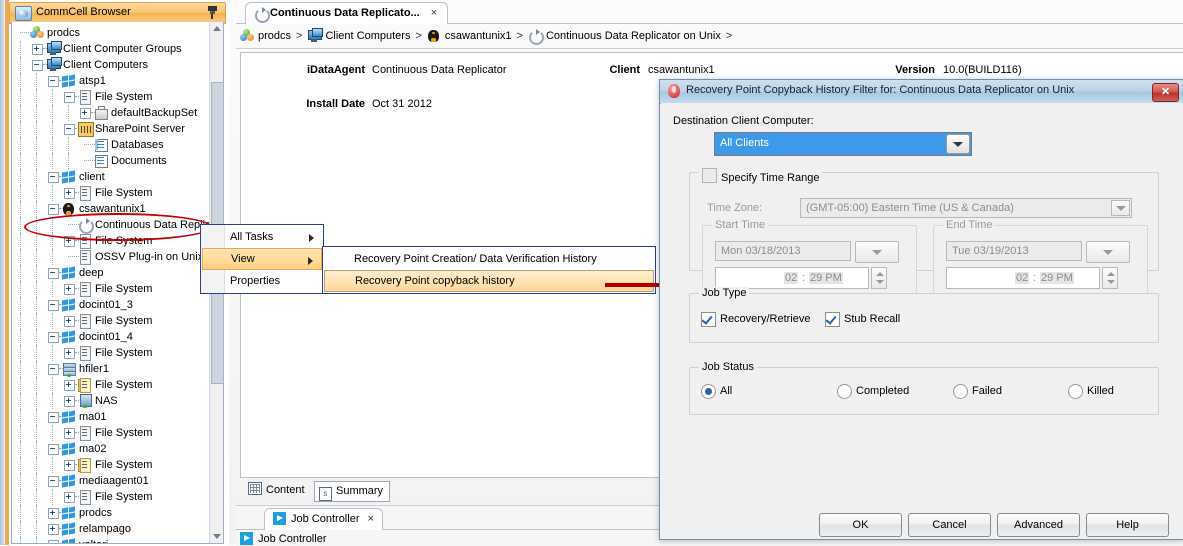  What do you see at coordinates (352, 491) in the screenshot?
I see `tab-summary: s Summary` at bounding box center [352, 491].